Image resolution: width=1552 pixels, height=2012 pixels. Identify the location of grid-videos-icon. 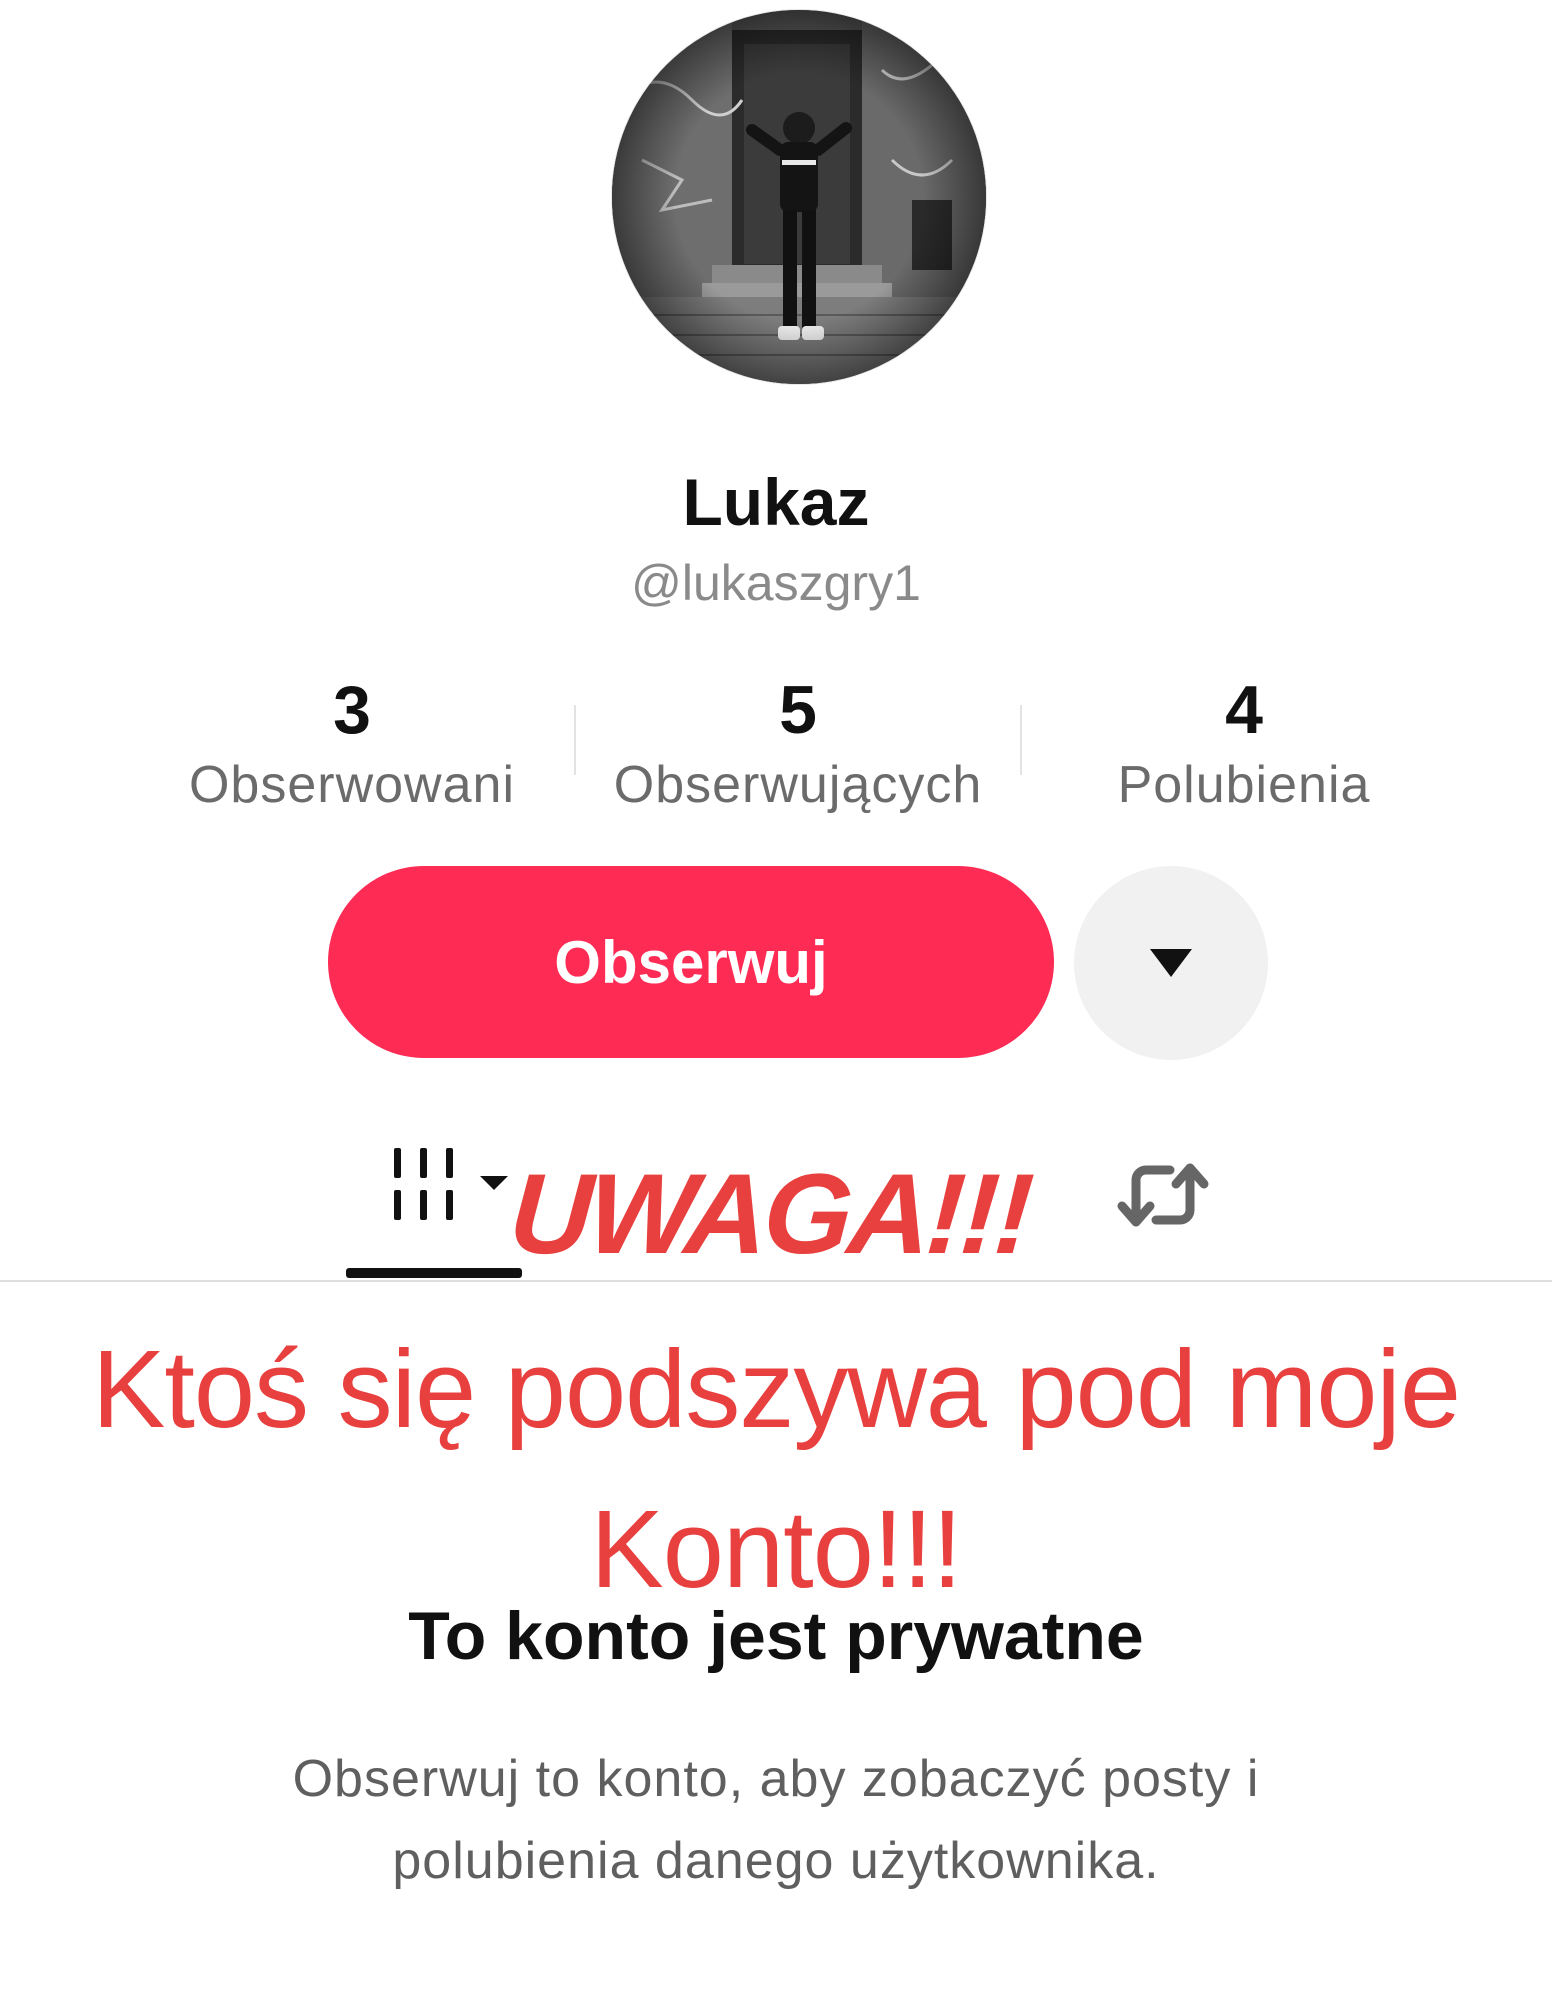
(451, 1184).